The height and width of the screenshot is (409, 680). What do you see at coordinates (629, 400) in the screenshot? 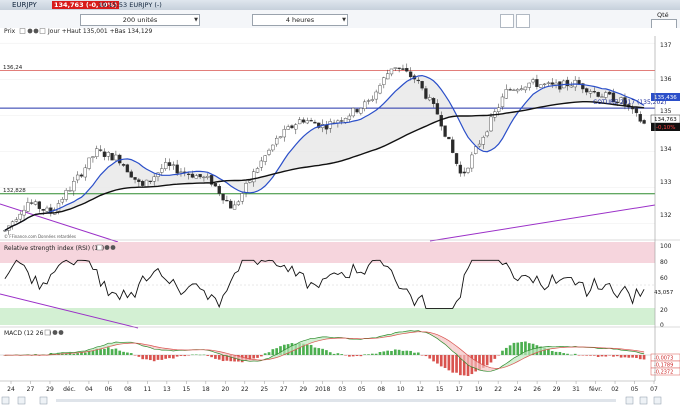
I see `scroll-right-icon` at bounding box center [629, 400].